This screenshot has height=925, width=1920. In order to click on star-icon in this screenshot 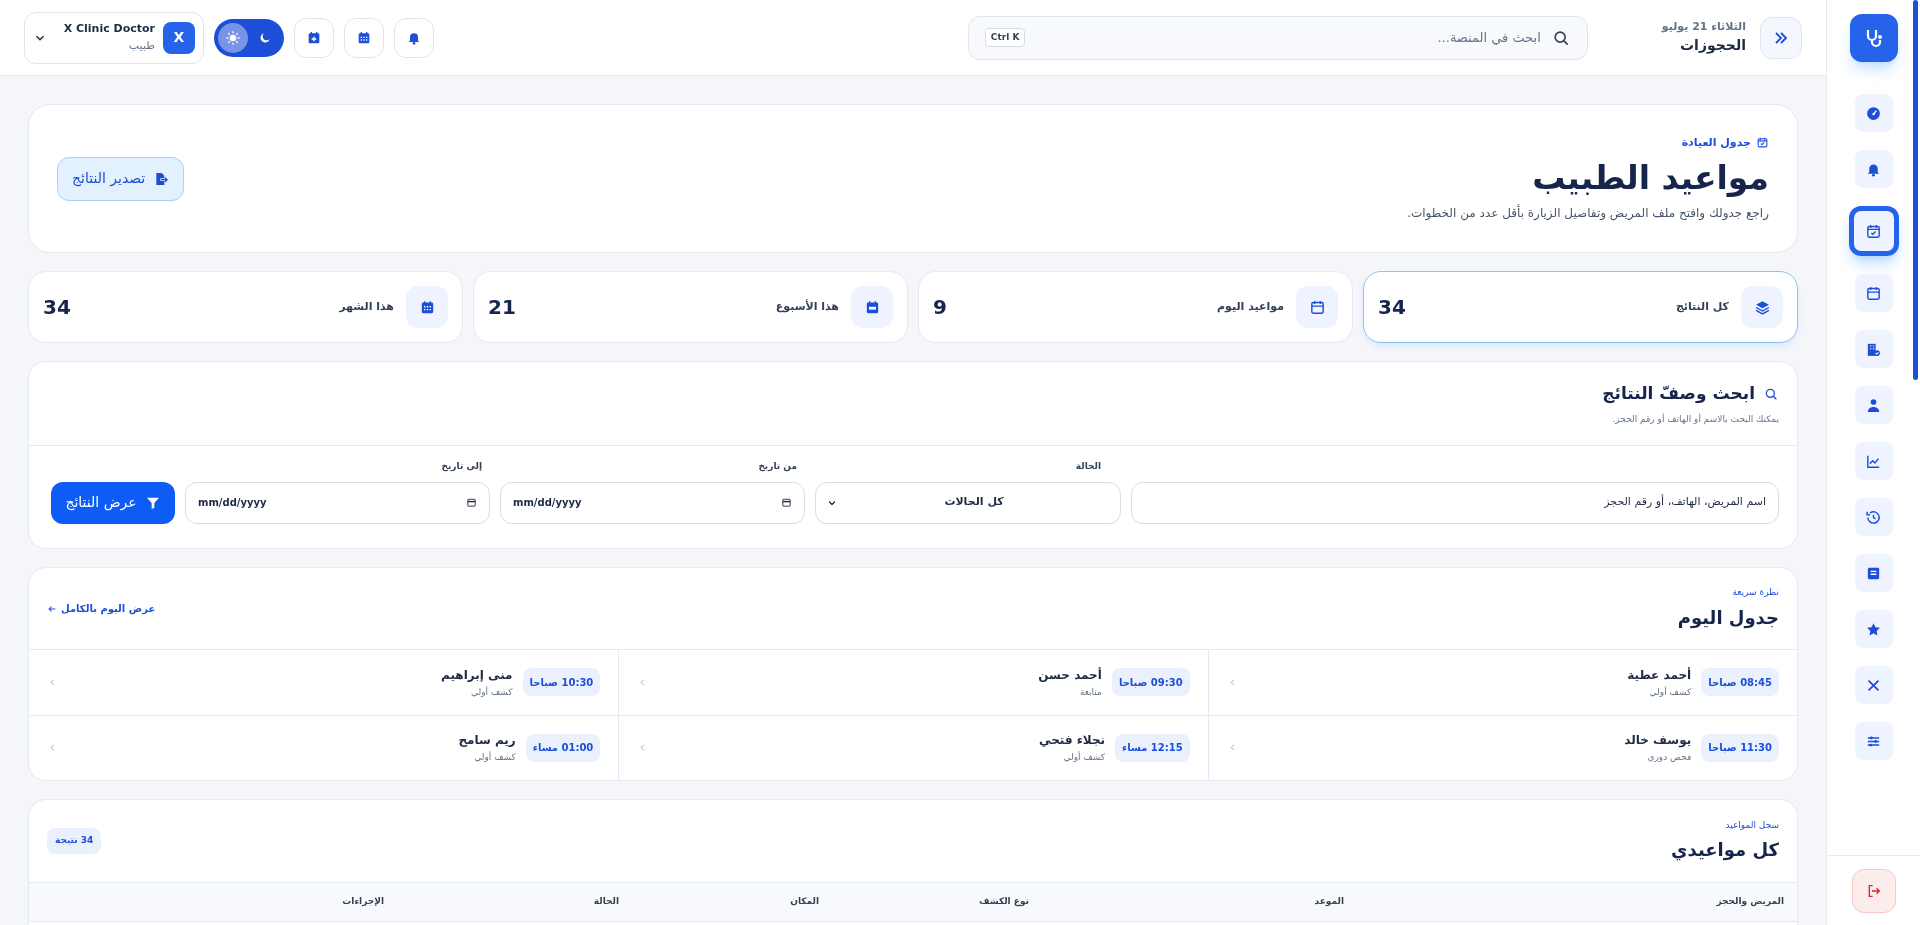, I will do `click(1873, 629)`.